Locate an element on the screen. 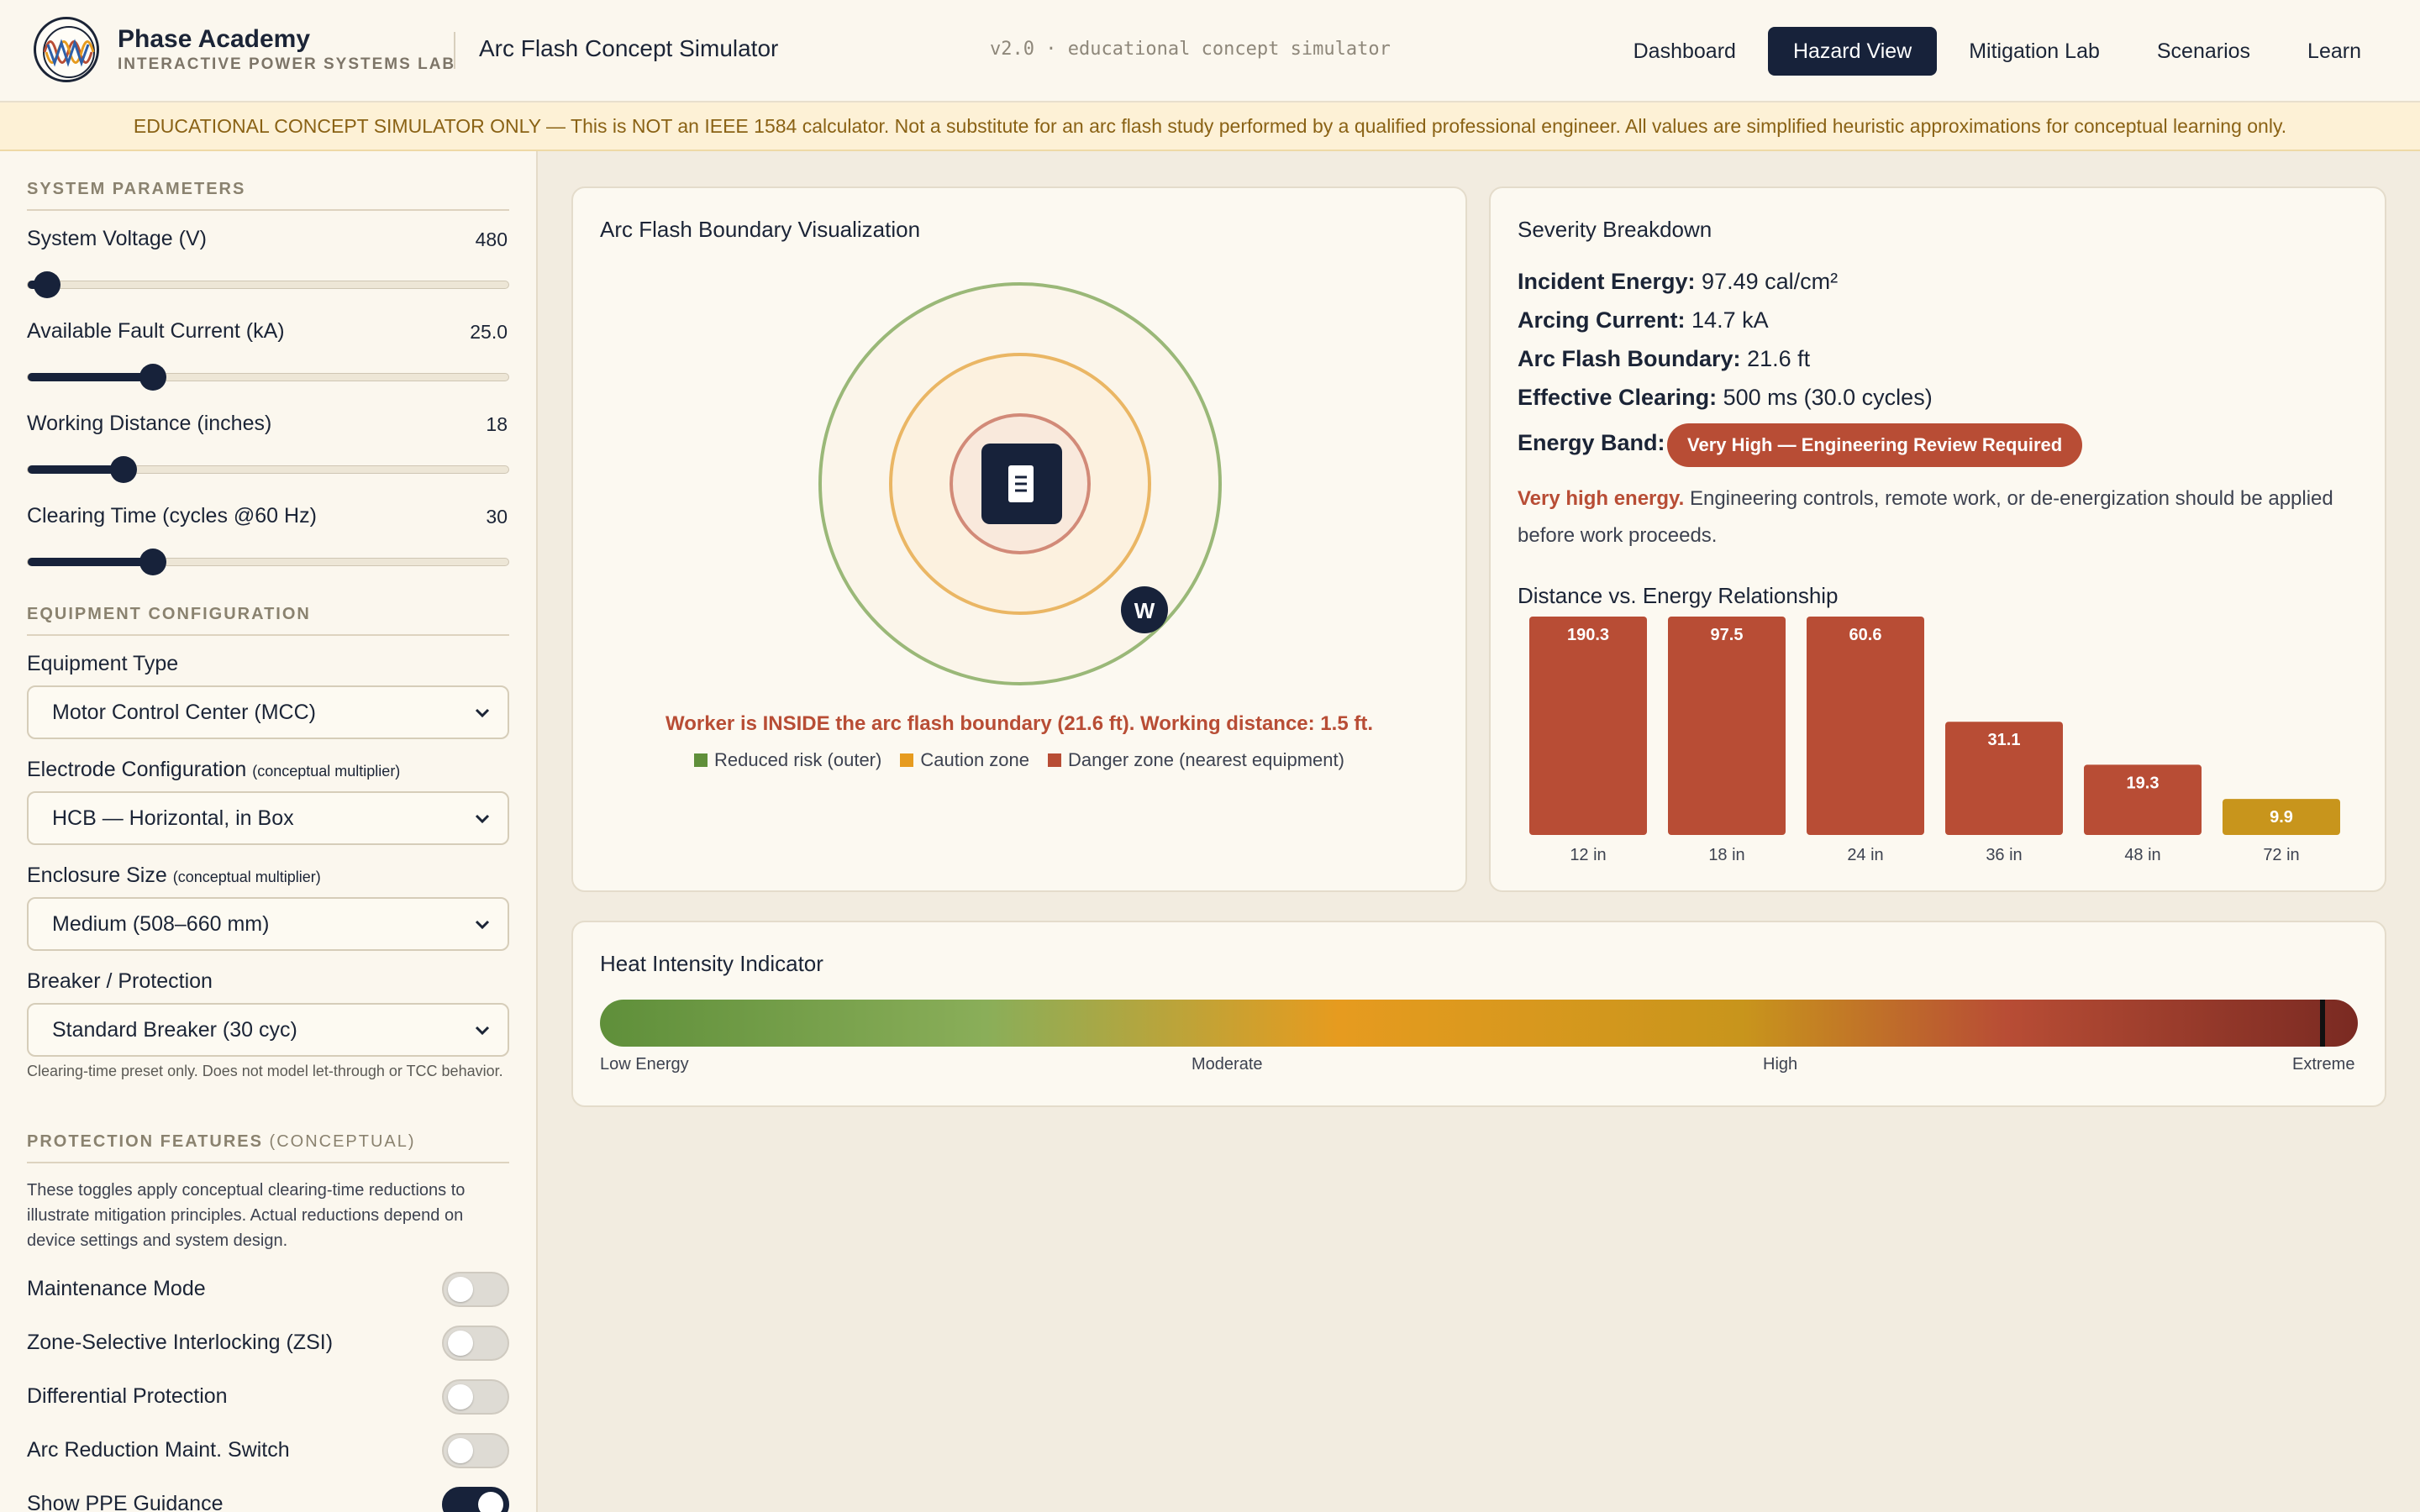  chart-bar-value-label: 19.3 is located at coordinates (2144, 783).